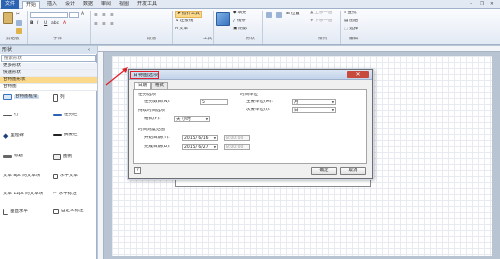 The height and width of the screenshot is (259, 500). I want to click on stencil-quick-shapes: 快速形状, so click(48, 73).